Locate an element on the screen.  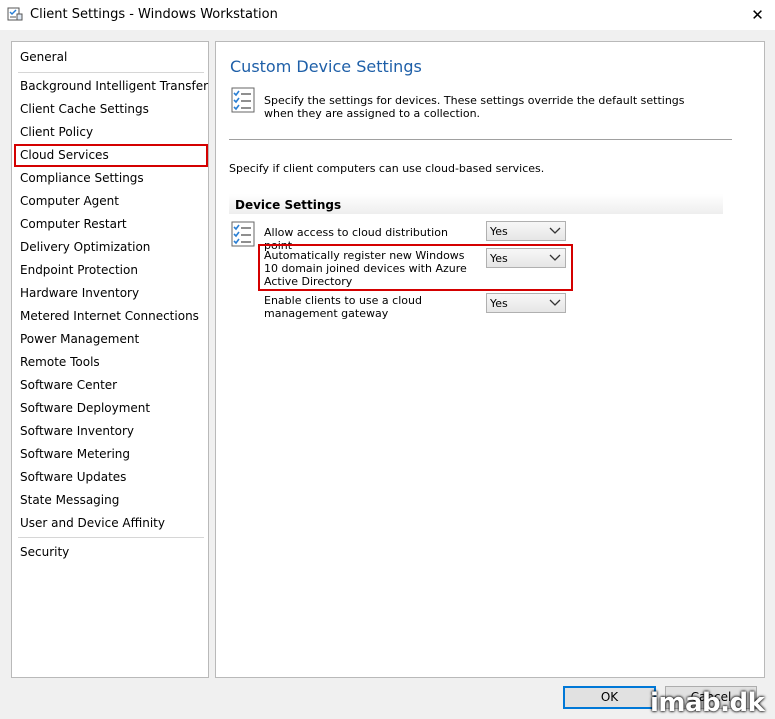
cloud-distribution-point-select: Yes is located at coordinates (526, 231).